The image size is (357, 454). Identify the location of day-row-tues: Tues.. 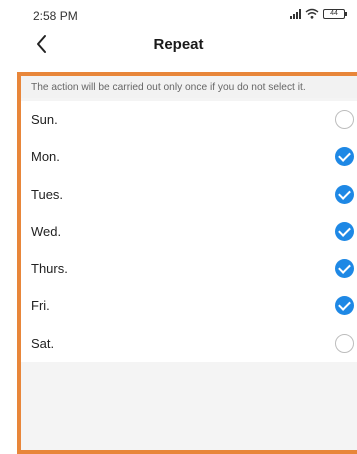
(189, 194).